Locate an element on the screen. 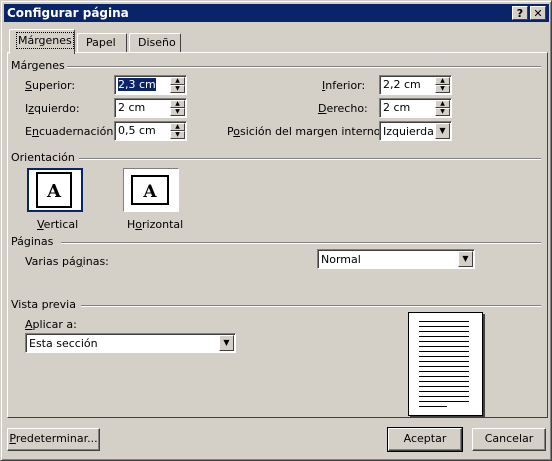 The width and height of the screenshot is (552, 461). posicion-value: Izquierda is located at coordinates (408, 131).